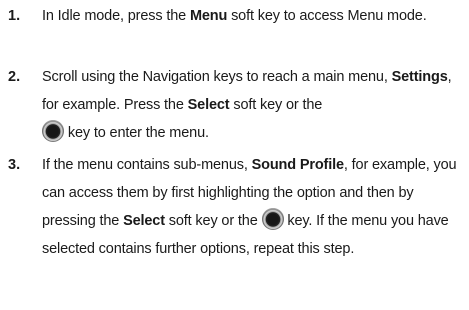 The width and height of the screenshot is (469, 310). I want to click on step-number: 2., so click(14, 77).